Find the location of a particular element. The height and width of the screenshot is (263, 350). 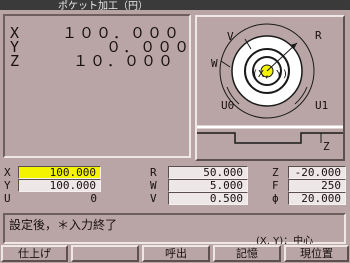

current-position-button: 現位置 is located at coordinates (316, 253).